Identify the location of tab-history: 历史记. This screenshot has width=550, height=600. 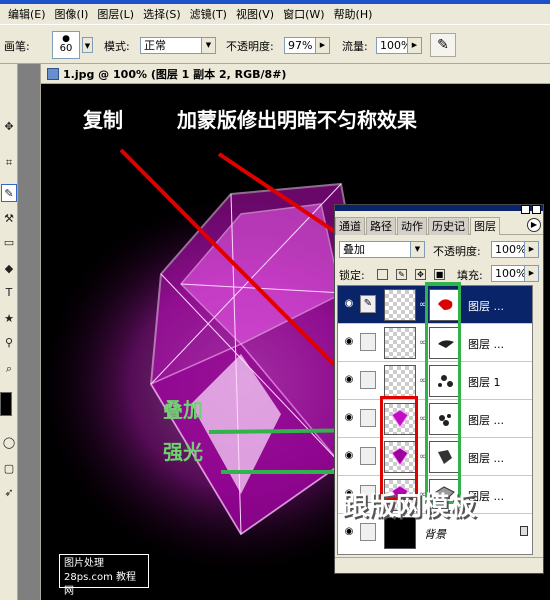
(448, 226).